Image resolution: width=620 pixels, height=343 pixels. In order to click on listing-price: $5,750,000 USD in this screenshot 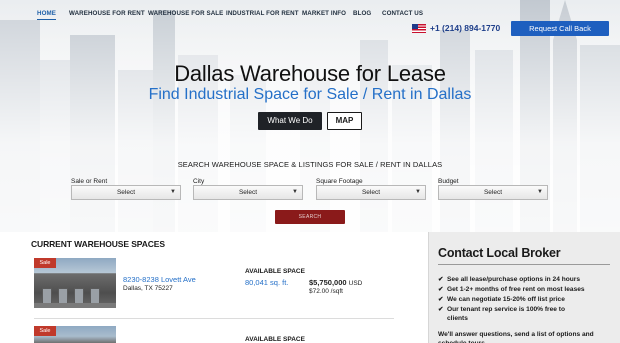, I will do `click(335, 282)`.